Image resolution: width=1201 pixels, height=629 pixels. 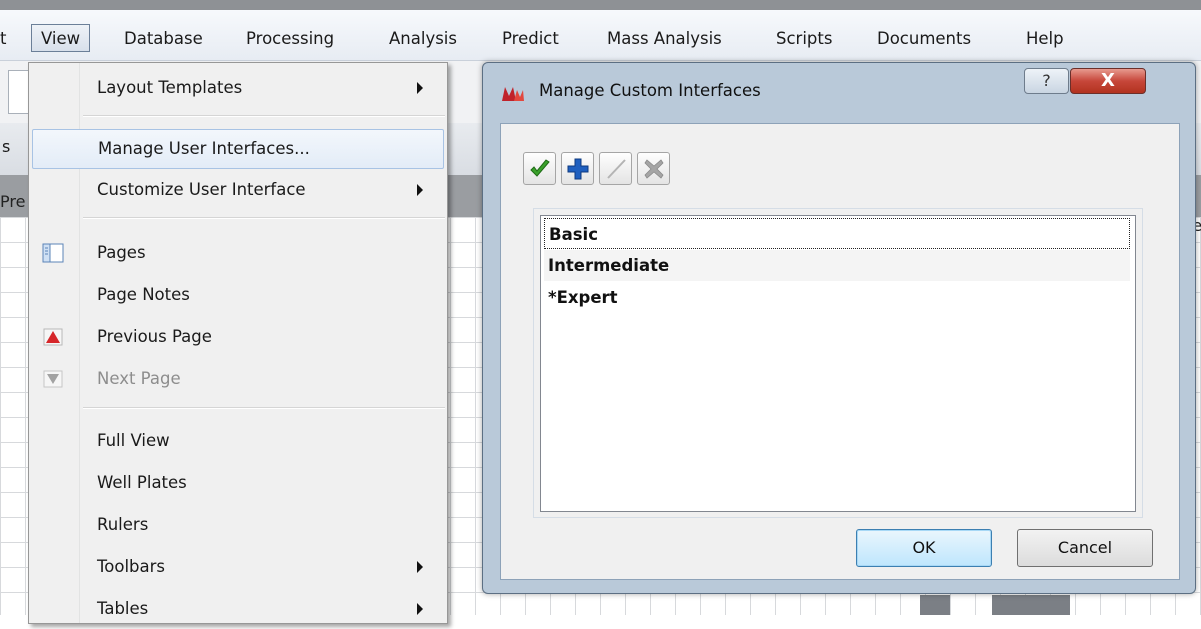 What do you see at coordinates (995, 605) in the screenshot?
I see `bottom-dark-blocks` at bounding box center [995, 605].